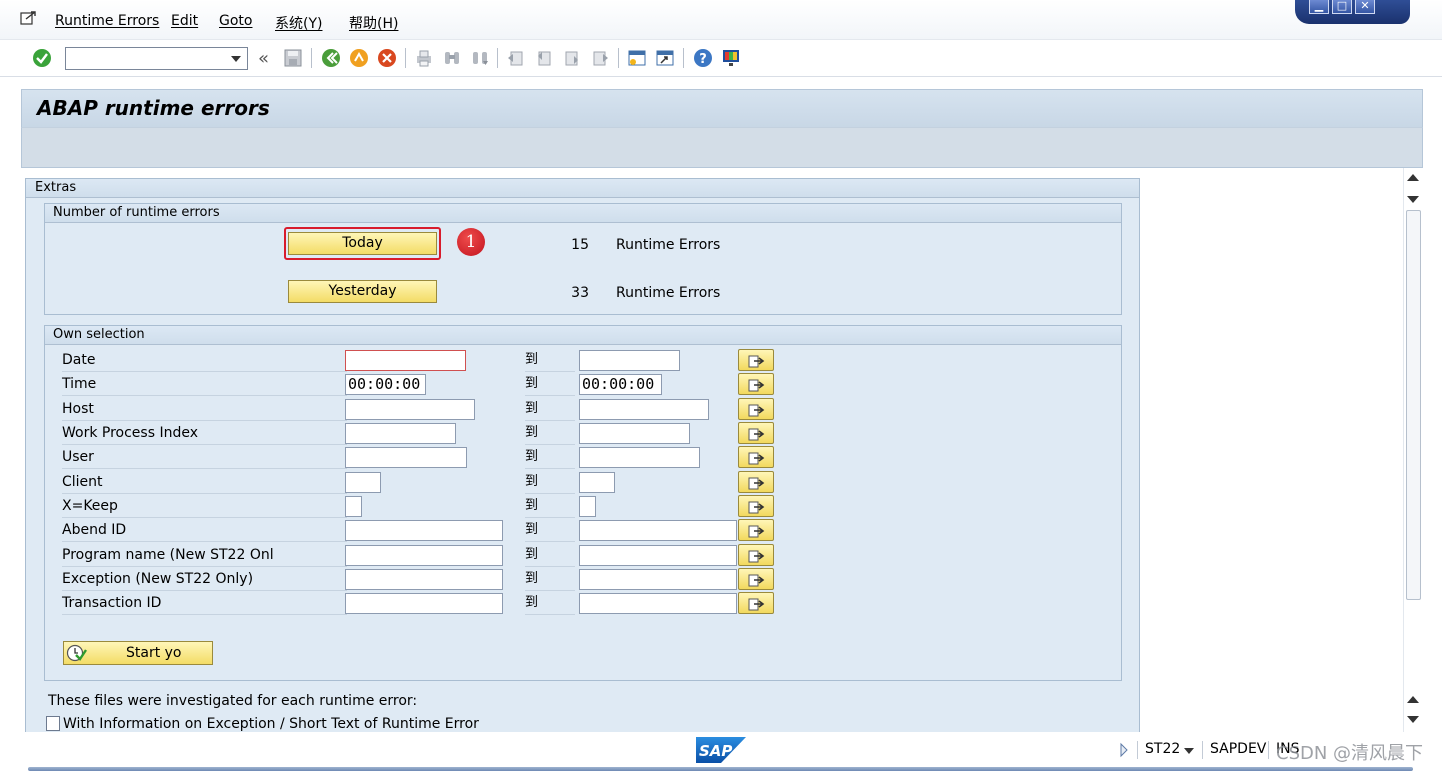 The image size is (1442, 771). I want to click on transaction-id-from-input, so click(424, 603).